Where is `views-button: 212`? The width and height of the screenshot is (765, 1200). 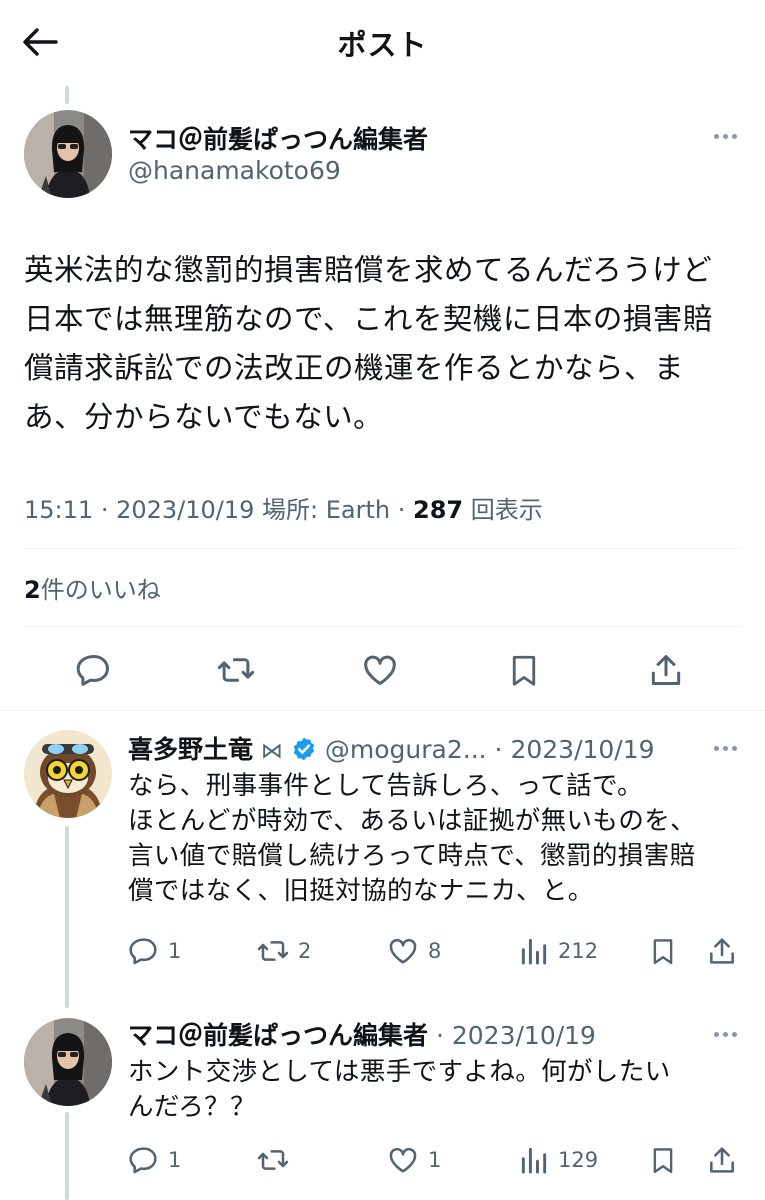
views-button: 212 is located at coordinates (558, 951).